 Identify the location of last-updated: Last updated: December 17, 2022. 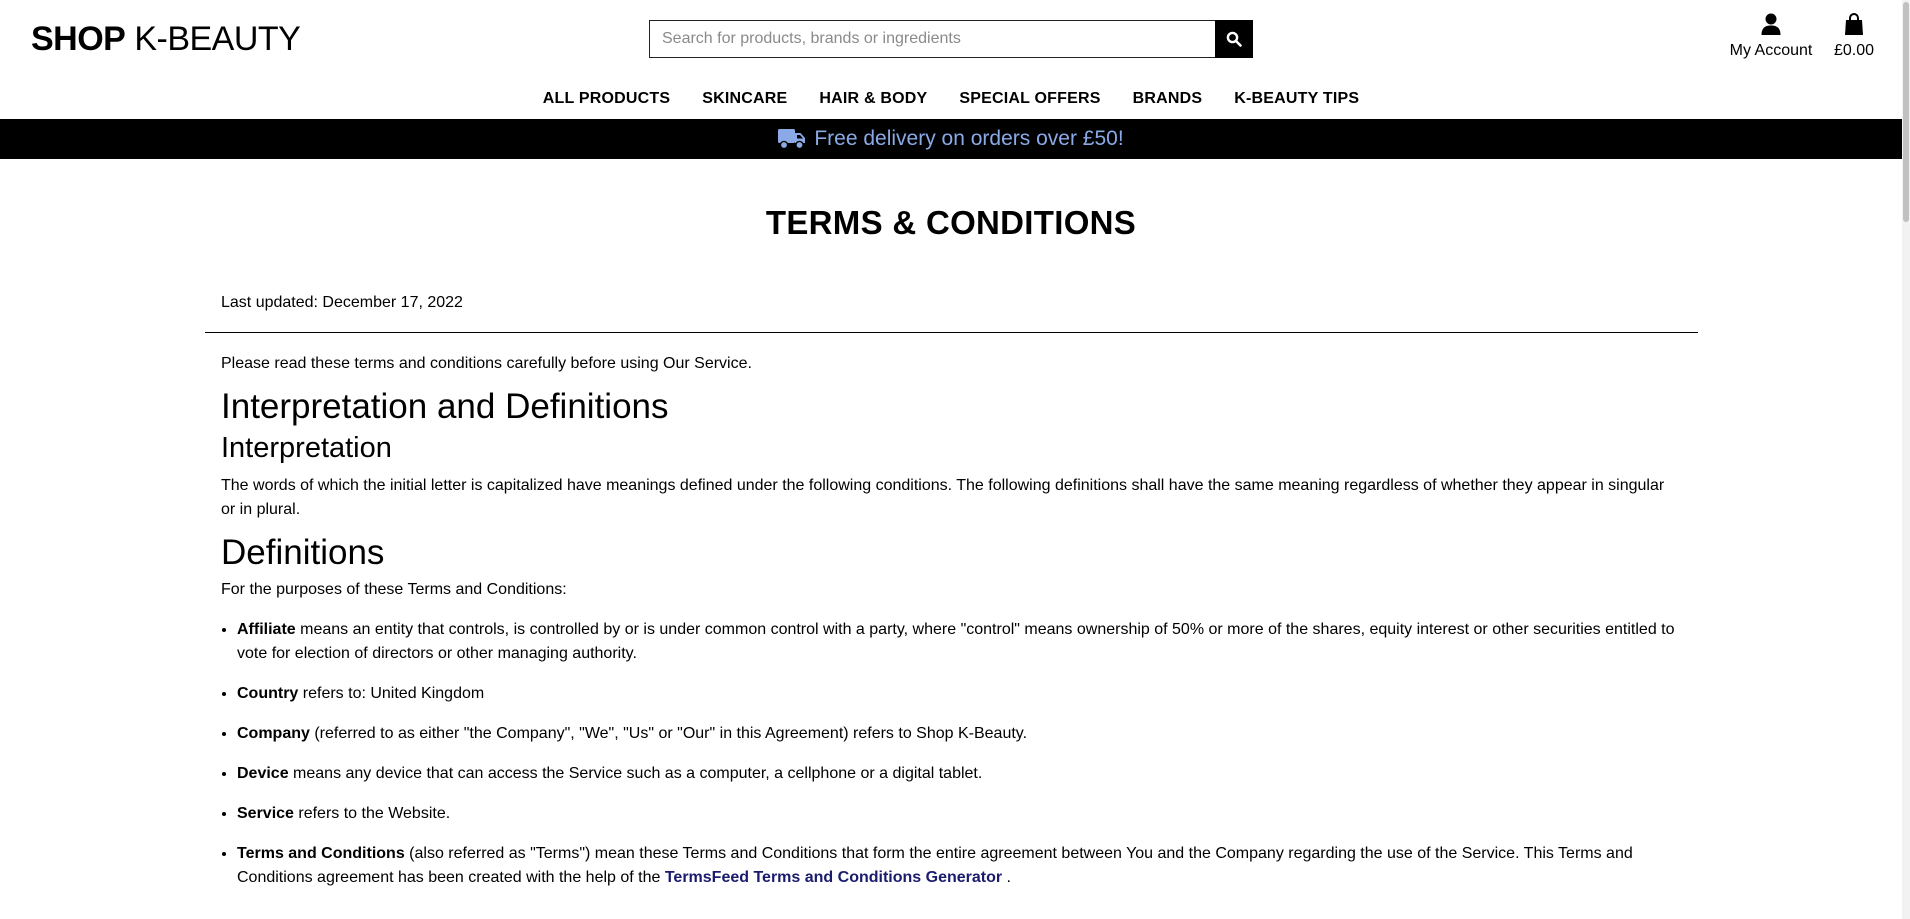
(342, 302).